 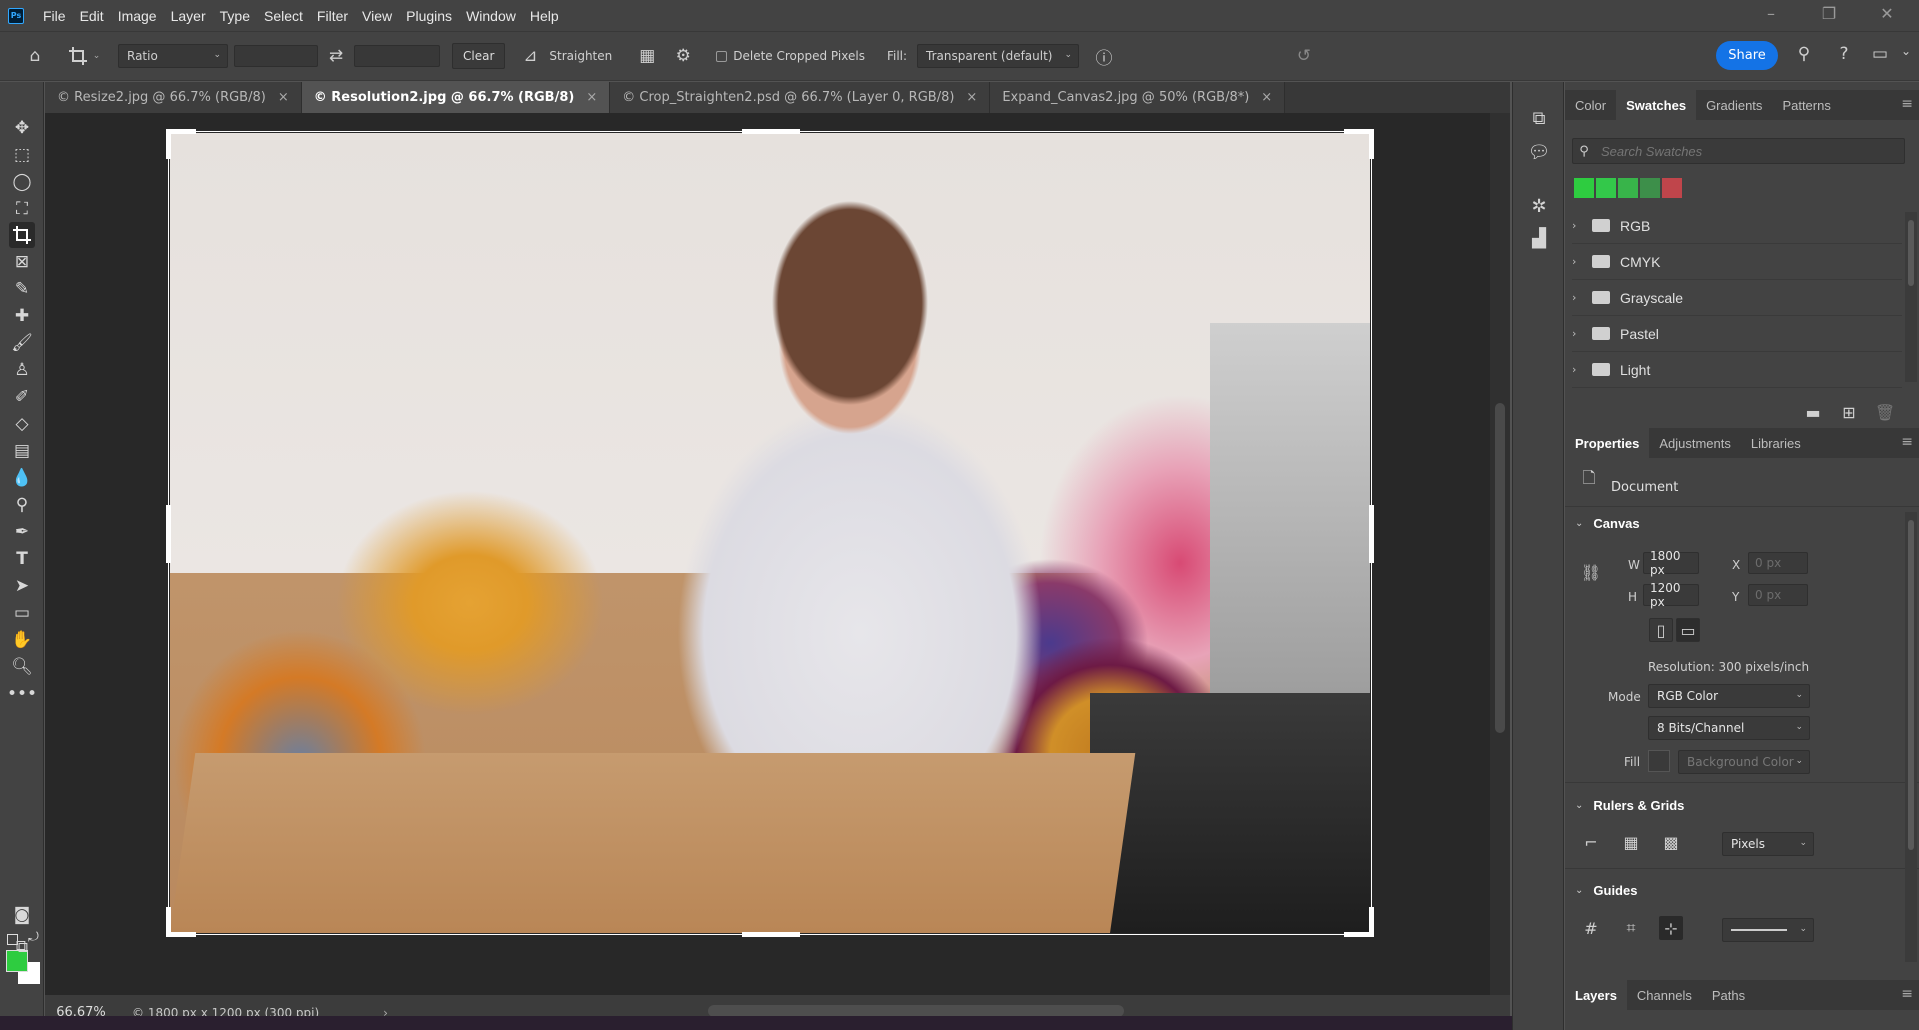 I want to click on clone-stamp-tool-icon: ♙, so click(x=22, y=370).